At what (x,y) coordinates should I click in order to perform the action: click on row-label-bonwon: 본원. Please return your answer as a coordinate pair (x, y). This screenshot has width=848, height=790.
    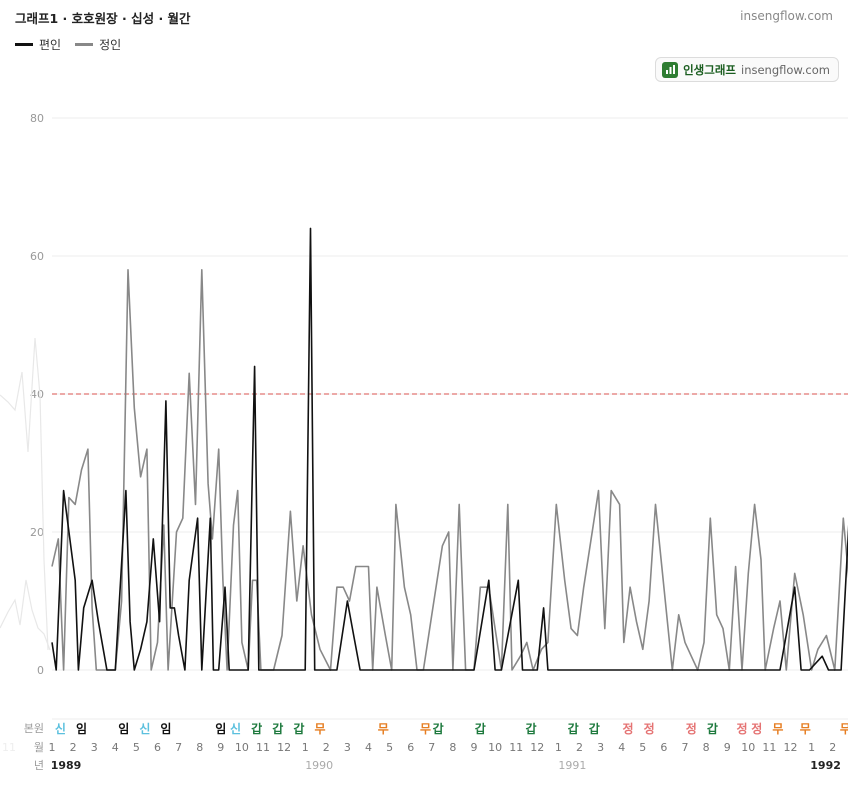
    Looking at the image, I should click on (34, 728).